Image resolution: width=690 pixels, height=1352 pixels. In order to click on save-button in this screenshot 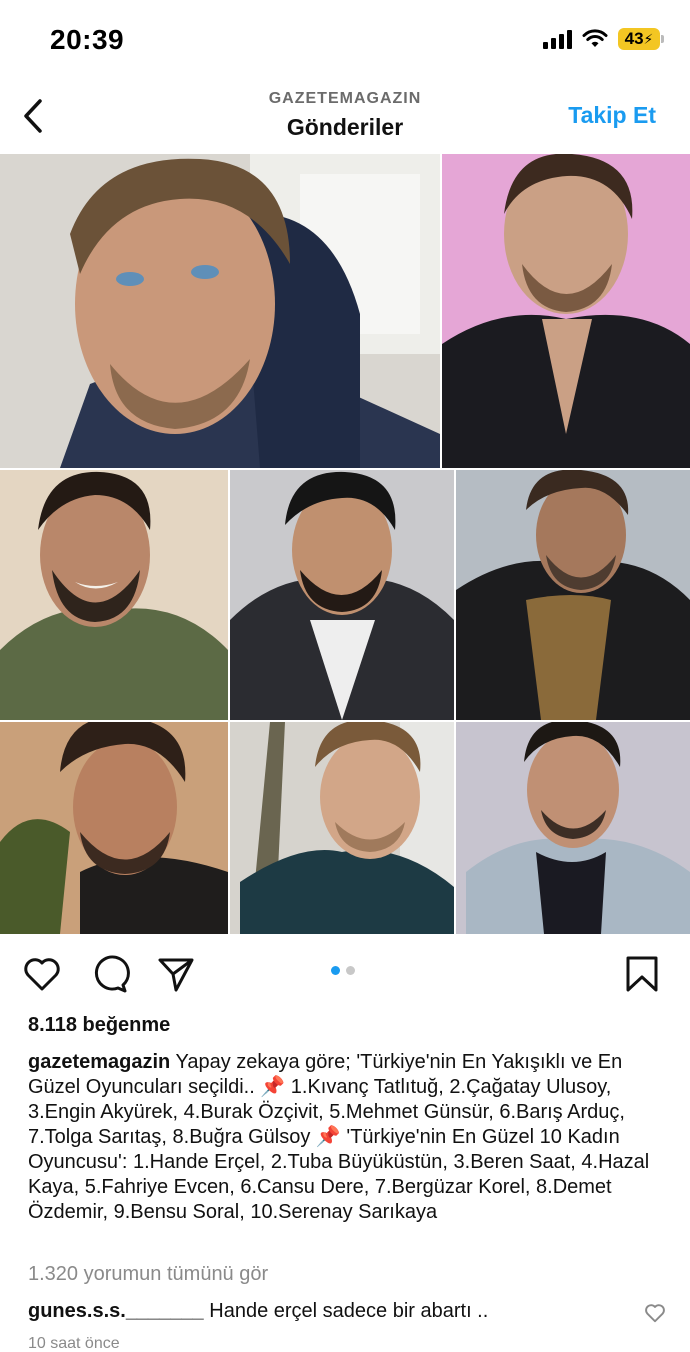, I will do `click(642, 974)`.